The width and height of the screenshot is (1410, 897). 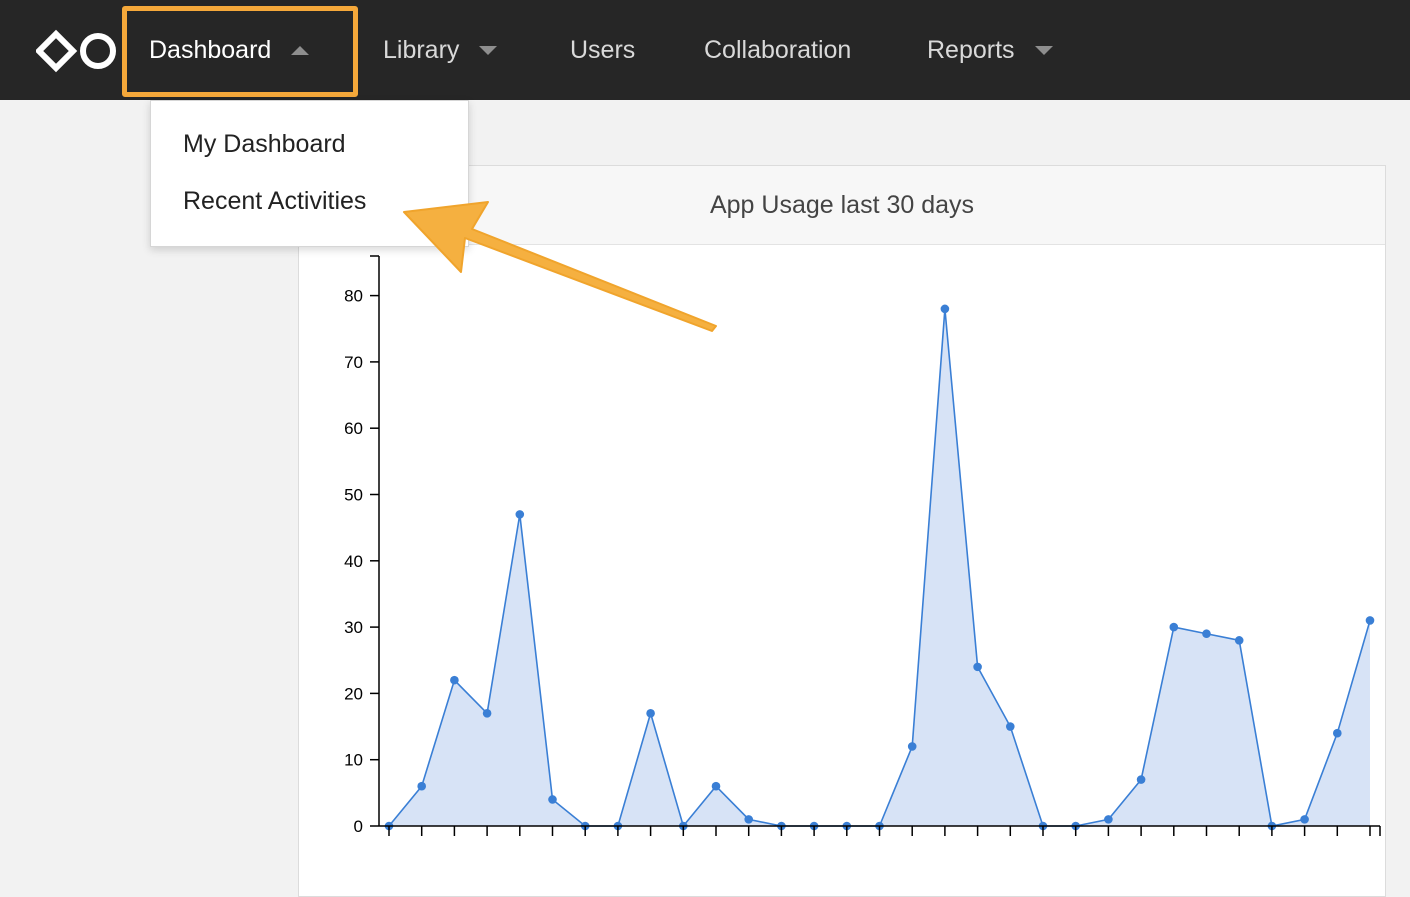 I want to click on dropdown-item-my-dashboard: My Dashboard, so click(x=264, y=144).